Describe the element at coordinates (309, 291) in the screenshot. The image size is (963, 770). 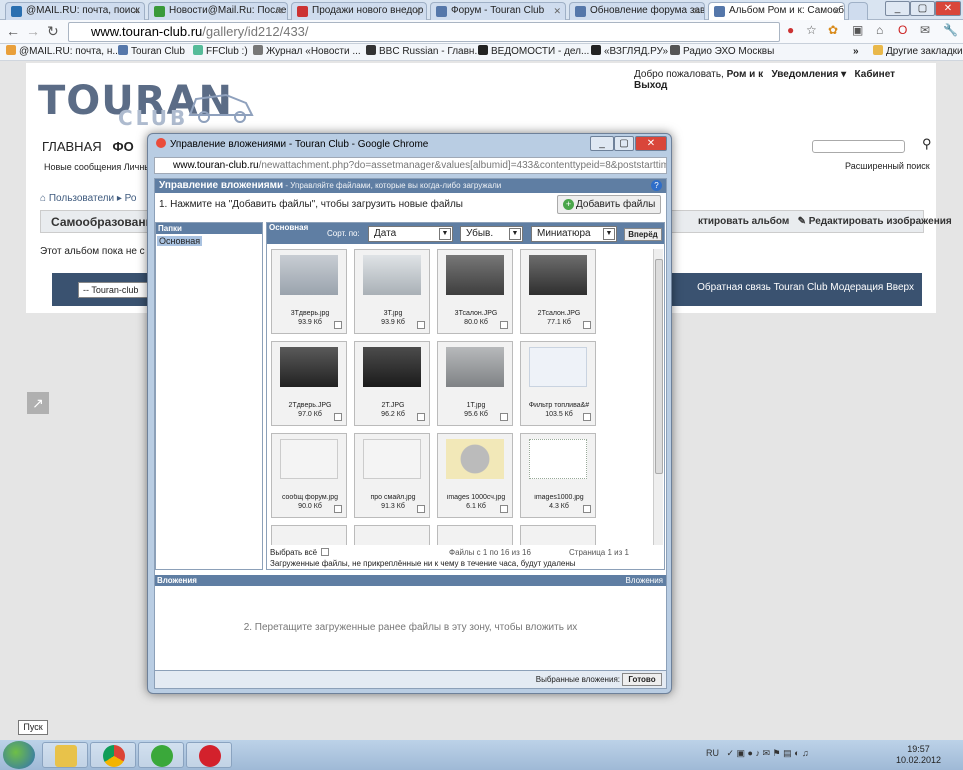
I see `file-tile: 3Тдверь.jpg 93.9 Кб` at that location.